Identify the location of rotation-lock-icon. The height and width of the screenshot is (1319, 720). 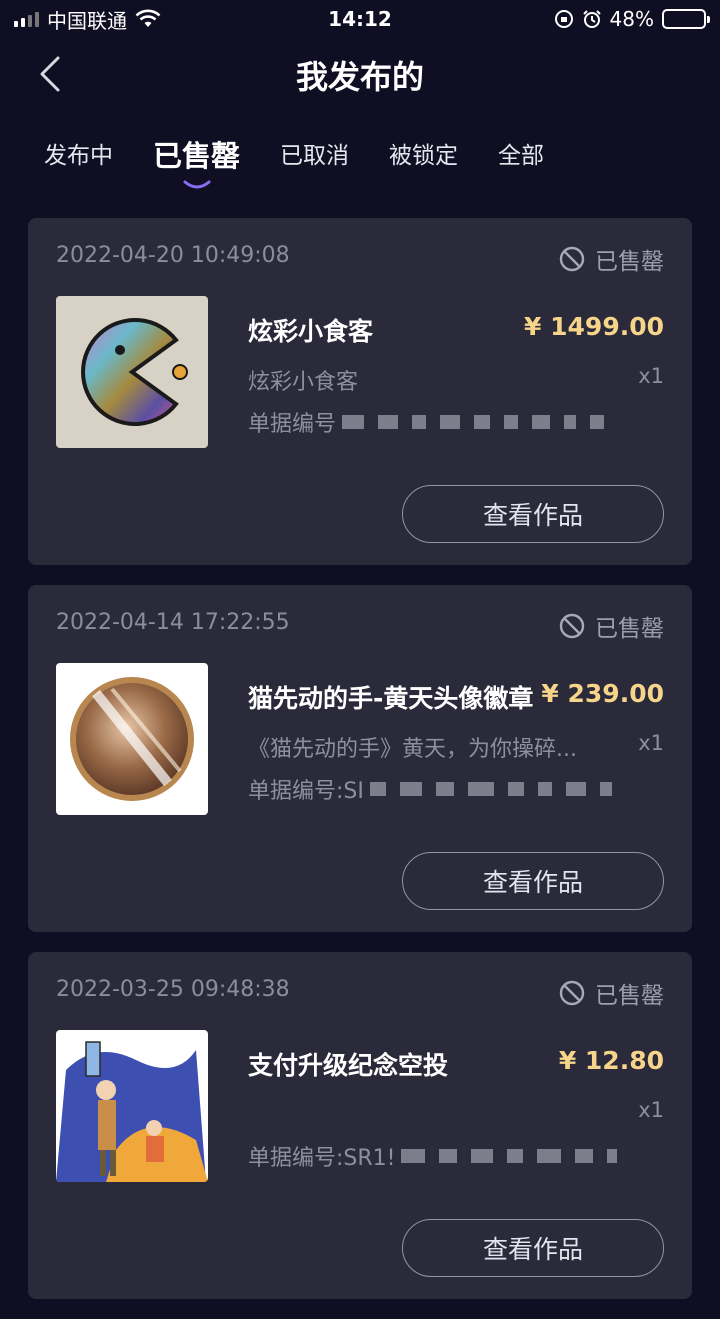
(563, 19).